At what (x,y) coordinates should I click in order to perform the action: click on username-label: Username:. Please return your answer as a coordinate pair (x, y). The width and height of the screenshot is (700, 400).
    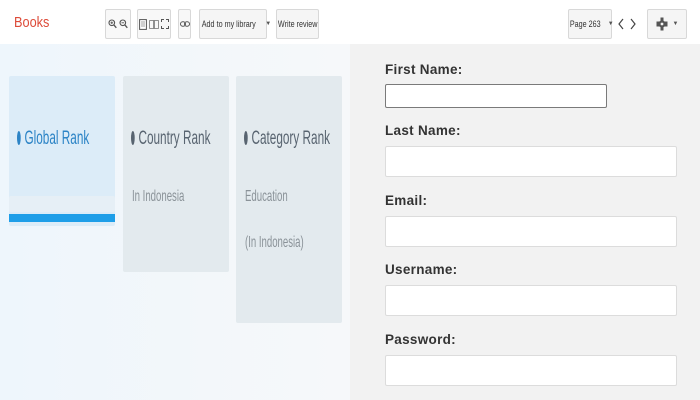
    Looking at the image, I should click on (421, 269).